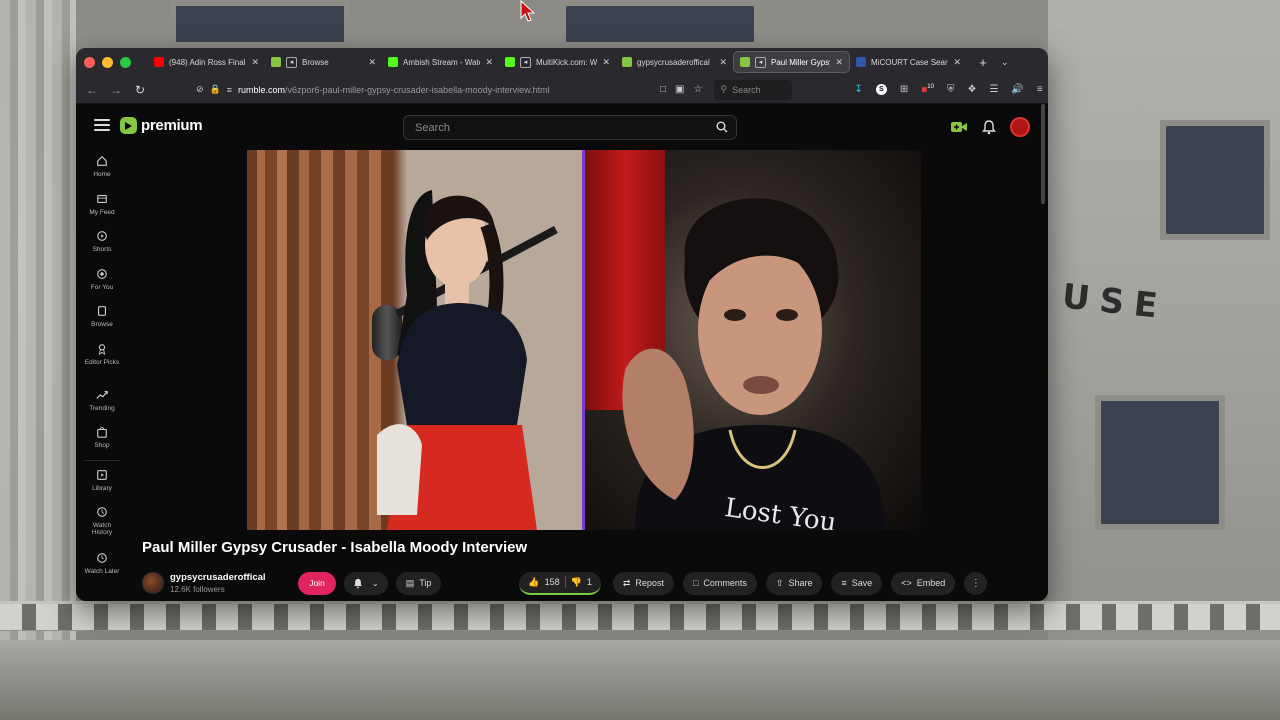  What do you see at coordinates (161, 125) in the screenshot?
I see `rumble-logo: premium` at bounding box center [161, 125].